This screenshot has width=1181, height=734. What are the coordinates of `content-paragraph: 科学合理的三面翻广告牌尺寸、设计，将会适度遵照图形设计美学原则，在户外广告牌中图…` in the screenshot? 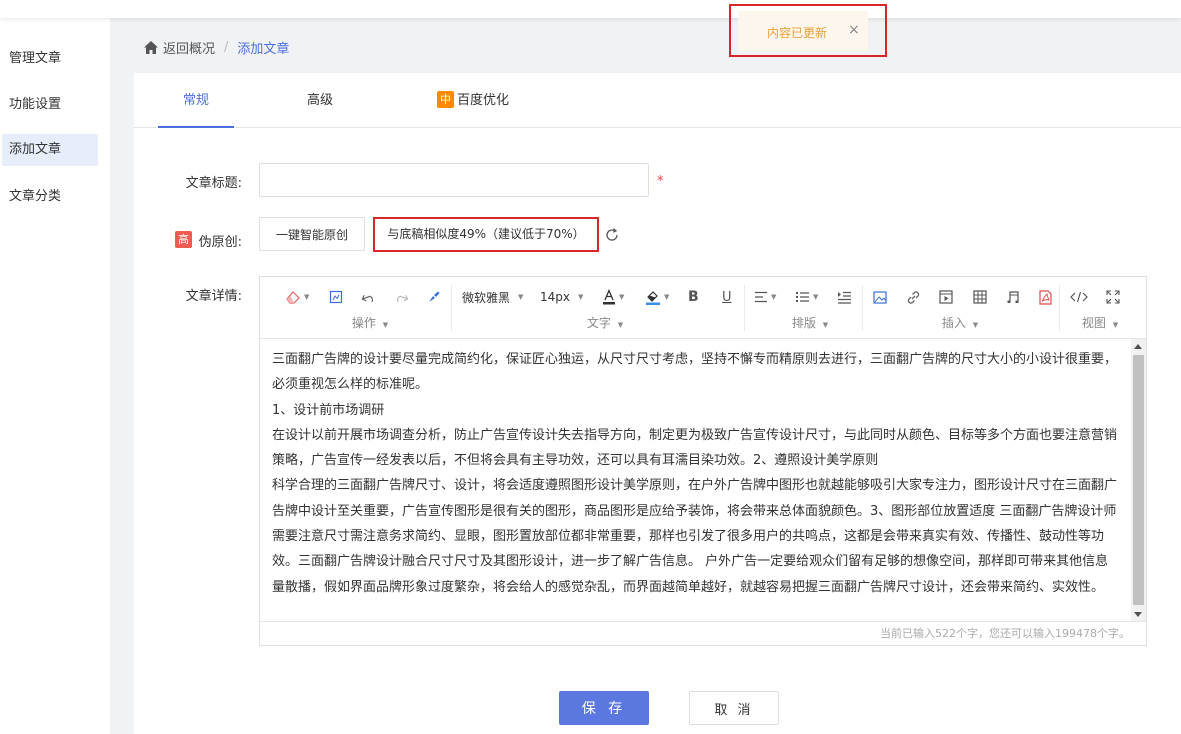 It's located at (695, 536).